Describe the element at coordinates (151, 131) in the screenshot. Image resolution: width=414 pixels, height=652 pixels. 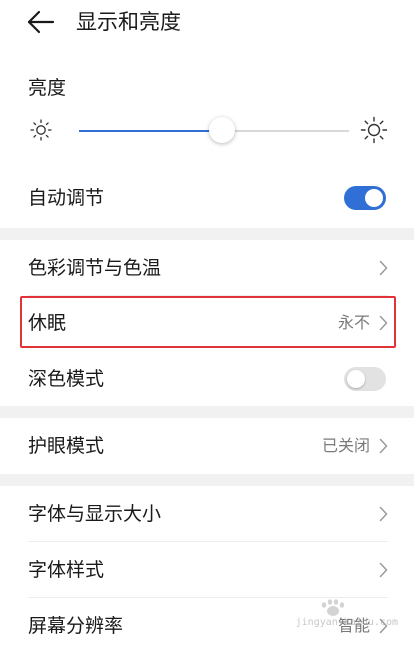
I see `brightness-slider-fill` at that location.